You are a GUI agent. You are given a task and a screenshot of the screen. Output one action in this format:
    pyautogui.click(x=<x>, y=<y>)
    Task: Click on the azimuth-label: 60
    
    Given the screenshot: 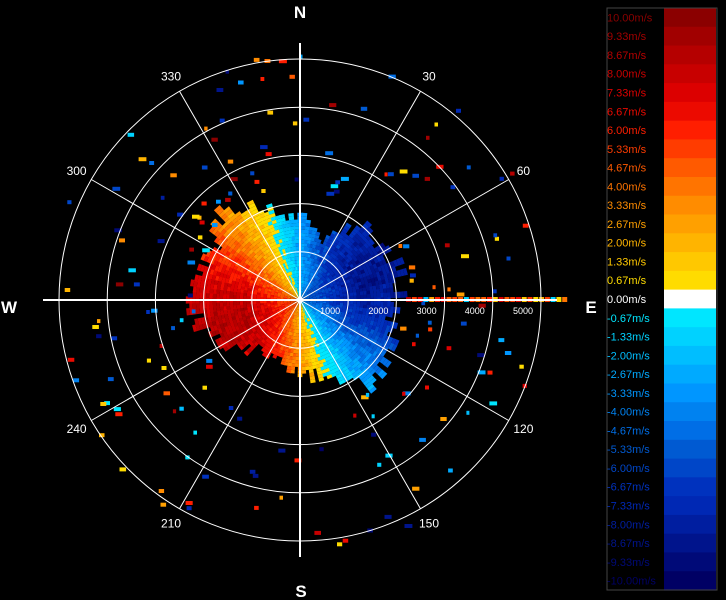 What is the action you would take?
    pyautogui.click(x=524, y=171)
    